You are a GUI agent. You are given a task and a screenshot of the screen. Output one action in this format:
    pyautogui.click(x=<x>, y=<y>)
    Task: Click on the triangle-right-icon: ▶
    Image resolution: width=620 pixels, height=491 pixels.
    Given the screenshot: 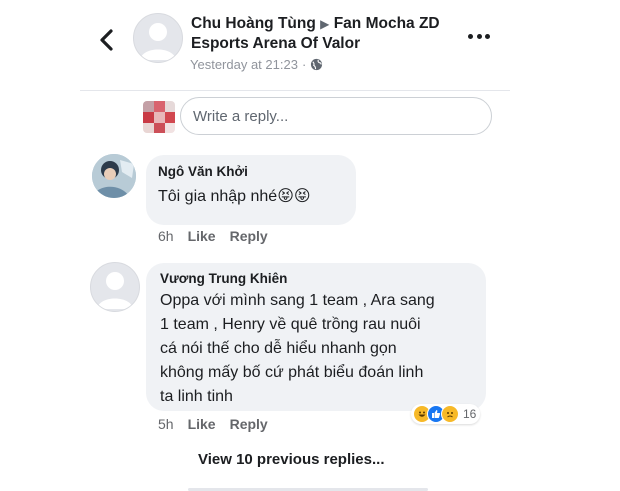 What is the action you would take?
    pyautogui.click(x=325, y=24)
    